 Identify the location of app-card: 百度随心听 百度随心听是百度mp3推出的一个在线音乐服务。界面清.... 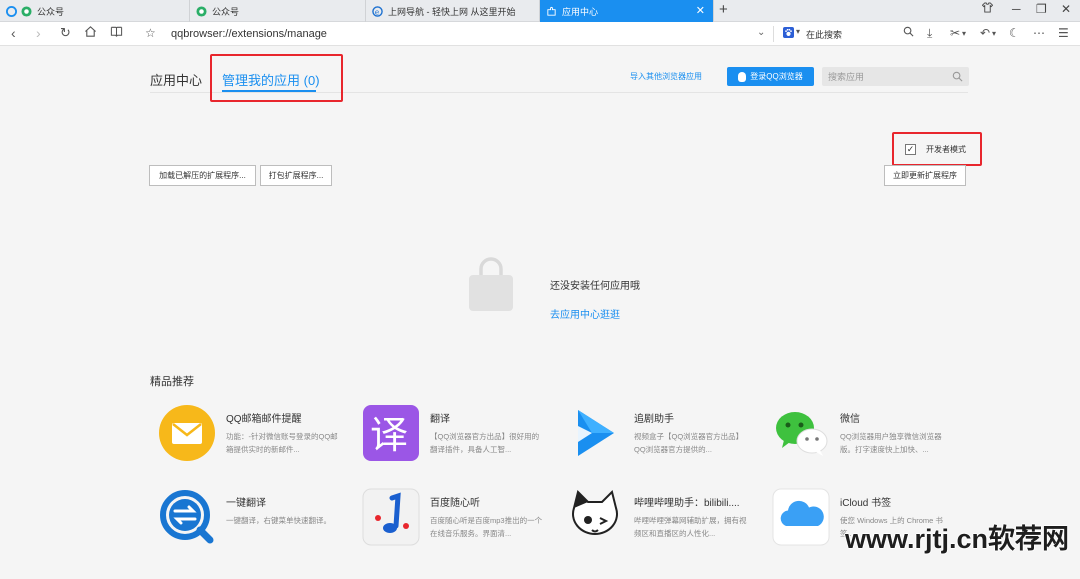
(462, 519).